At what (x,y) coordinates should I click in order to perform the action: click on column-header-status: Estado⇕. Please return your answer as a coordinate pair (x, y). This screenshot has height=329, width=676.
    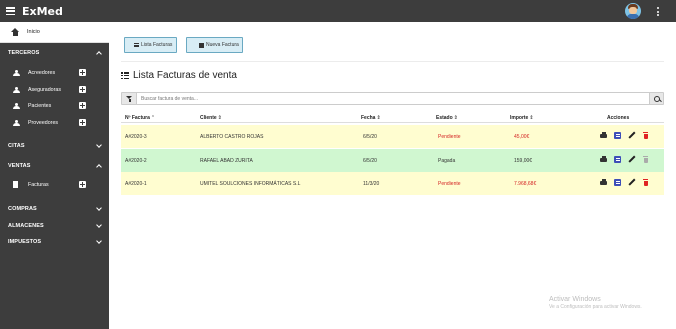
    Looking at the image, I should click on (447, 118).